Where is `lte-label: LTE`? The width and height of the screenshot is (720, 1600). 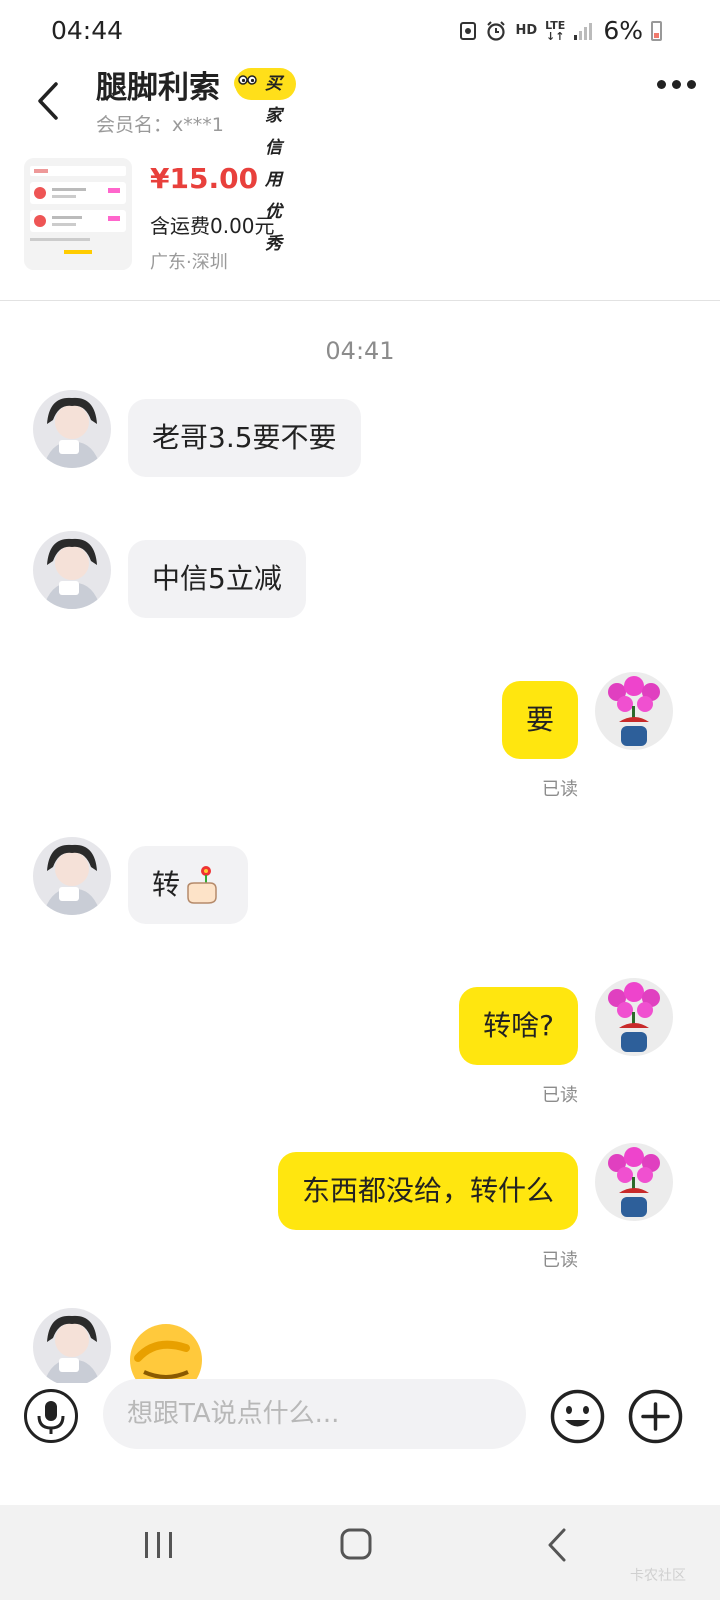
lte-label: LTE is located at coordinates (555, 25).